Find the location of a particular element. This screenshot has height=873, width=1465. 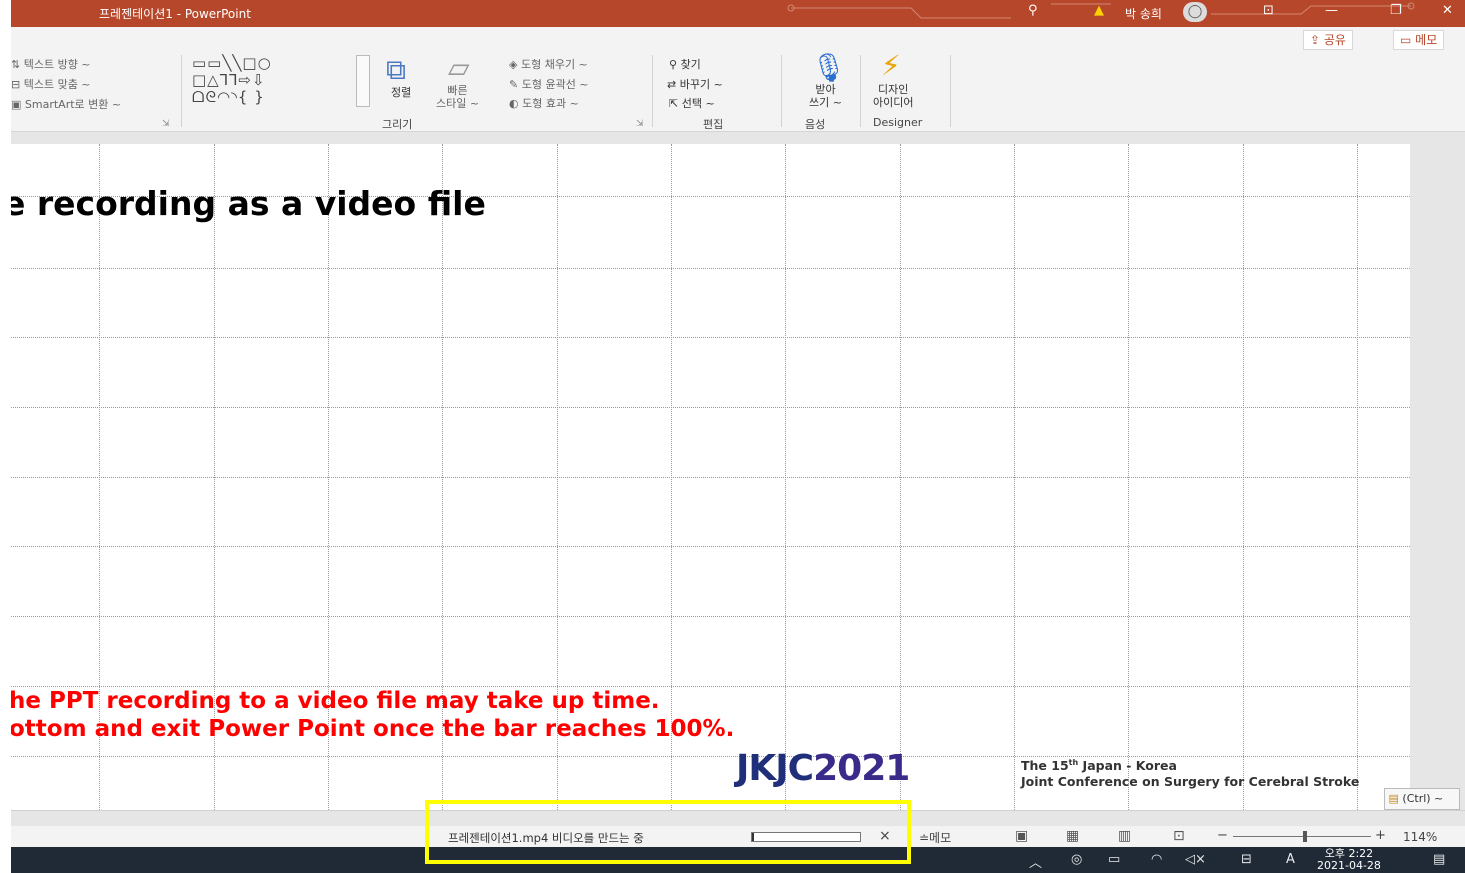

group-editing: 편집 is located at coordinates (713, 124).